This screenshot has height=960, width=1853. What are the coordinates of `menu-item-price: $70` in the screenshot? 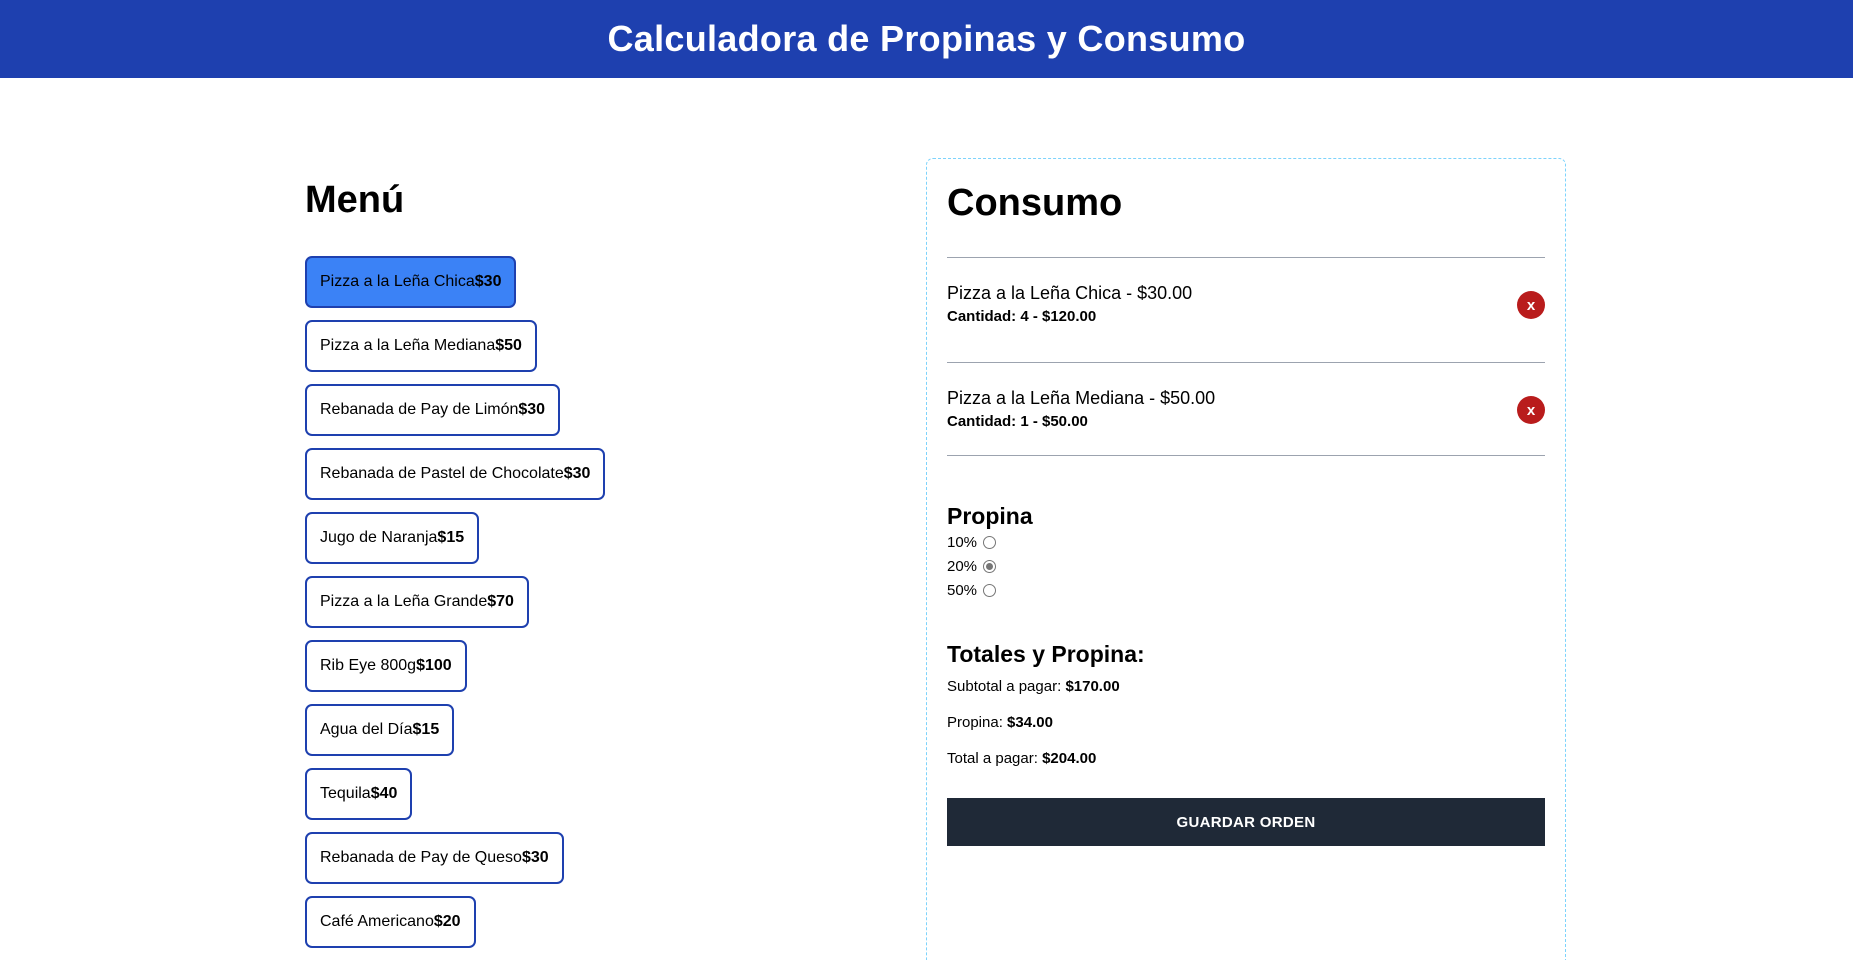 It's located at (500, 601).